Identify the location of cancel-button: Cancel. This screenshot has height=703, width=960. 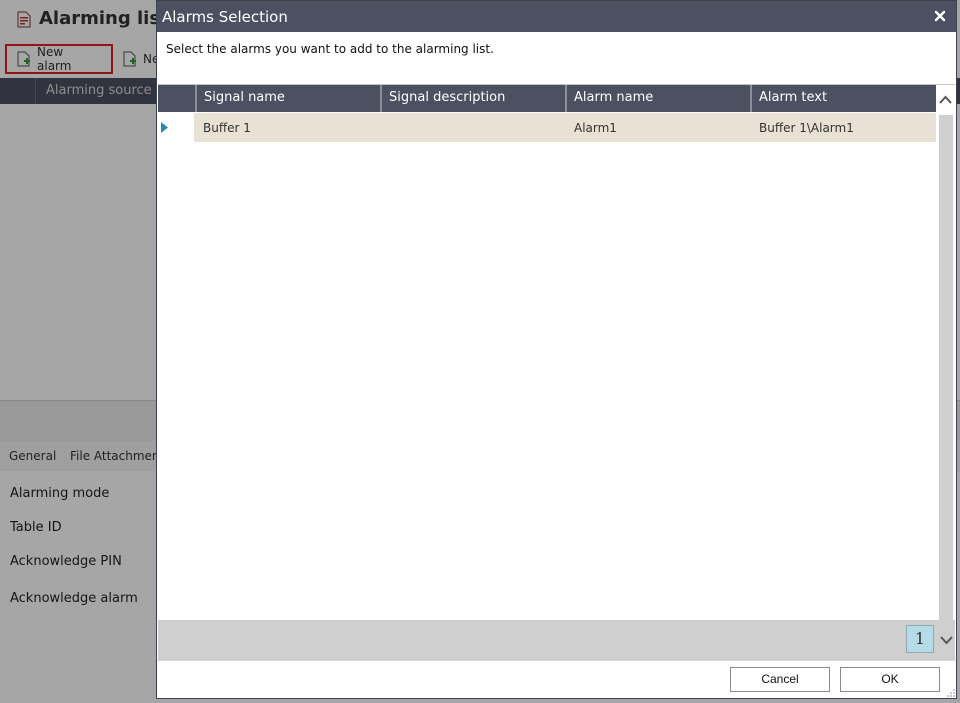
(780, 679).